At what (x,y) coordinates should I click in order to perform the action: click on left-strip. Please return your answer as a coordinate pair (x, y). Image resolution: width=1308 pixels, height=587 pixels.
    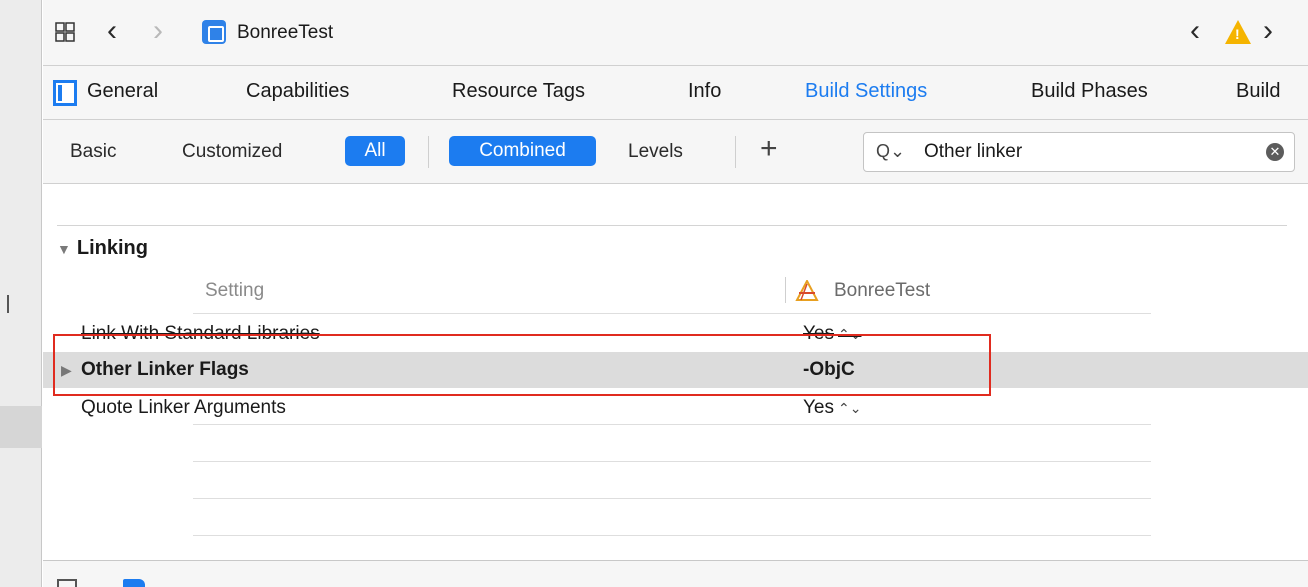
    Looking at the image, I should click on (21, 293).